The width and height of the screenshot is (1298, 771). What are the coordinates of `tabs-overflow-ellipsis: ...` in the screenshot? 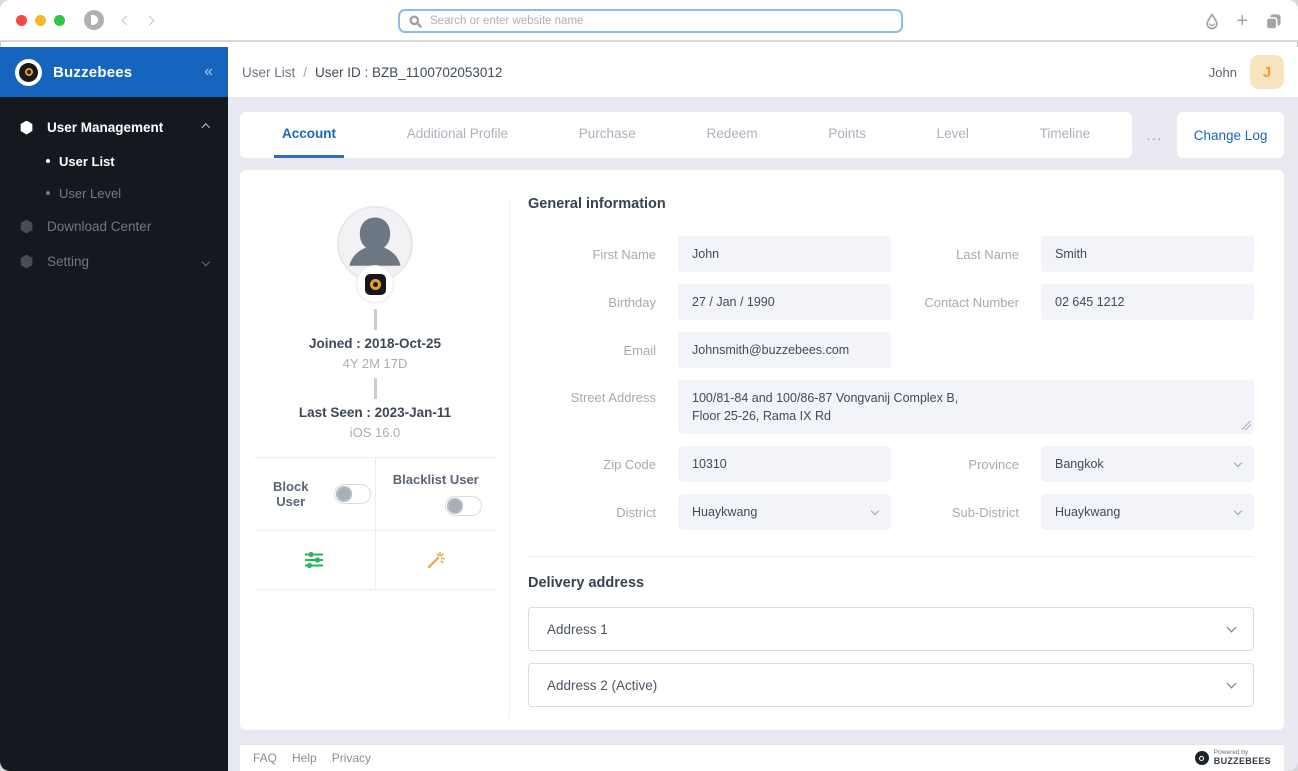 It's located at (1154, 135).